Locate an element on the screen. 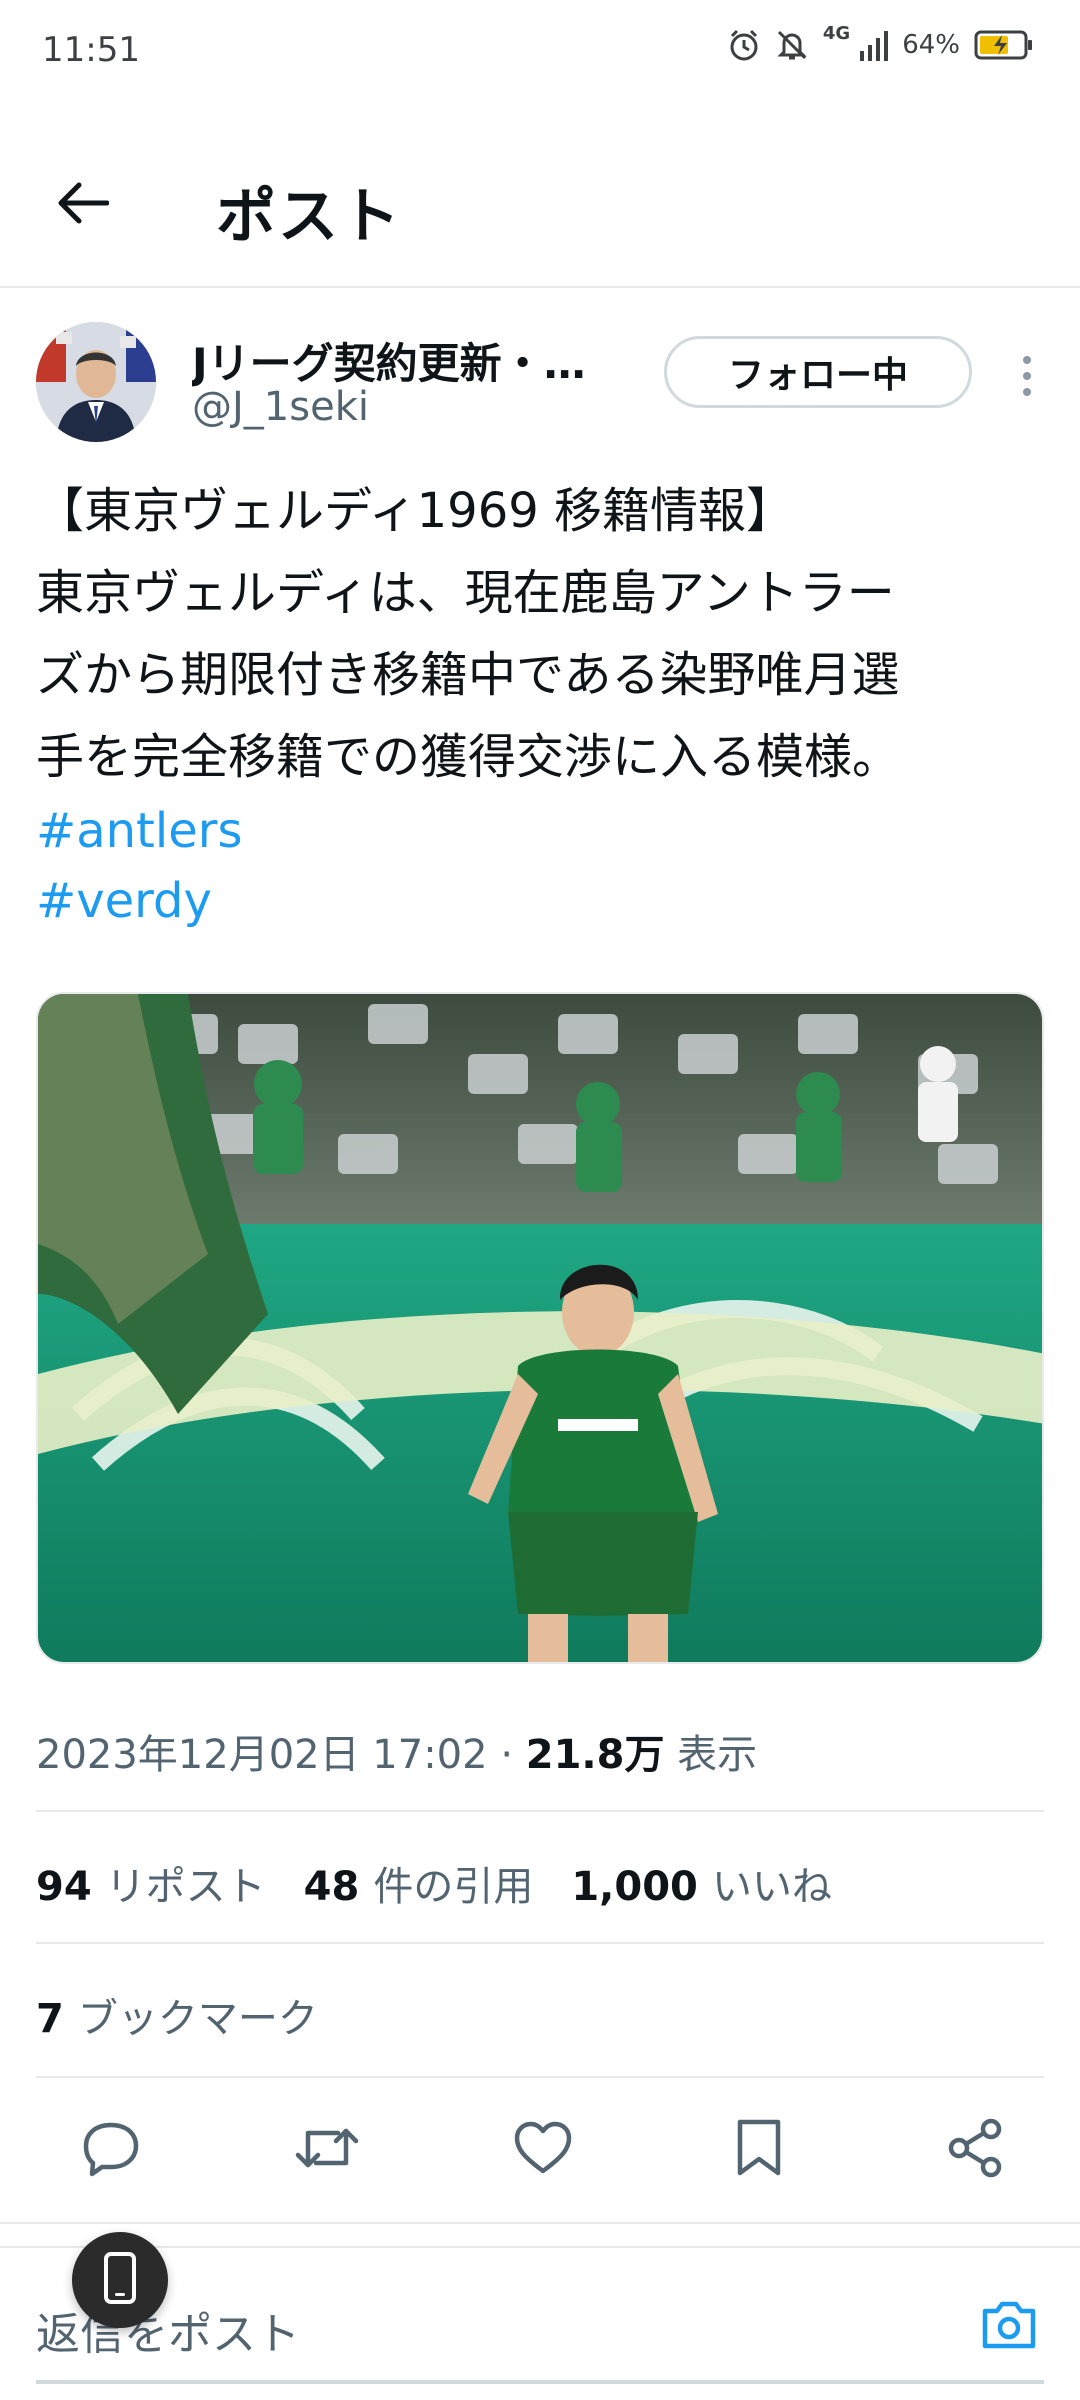 The image size is (1080, 2400). battery-percent: 64% is located at coordinates (931, 45).